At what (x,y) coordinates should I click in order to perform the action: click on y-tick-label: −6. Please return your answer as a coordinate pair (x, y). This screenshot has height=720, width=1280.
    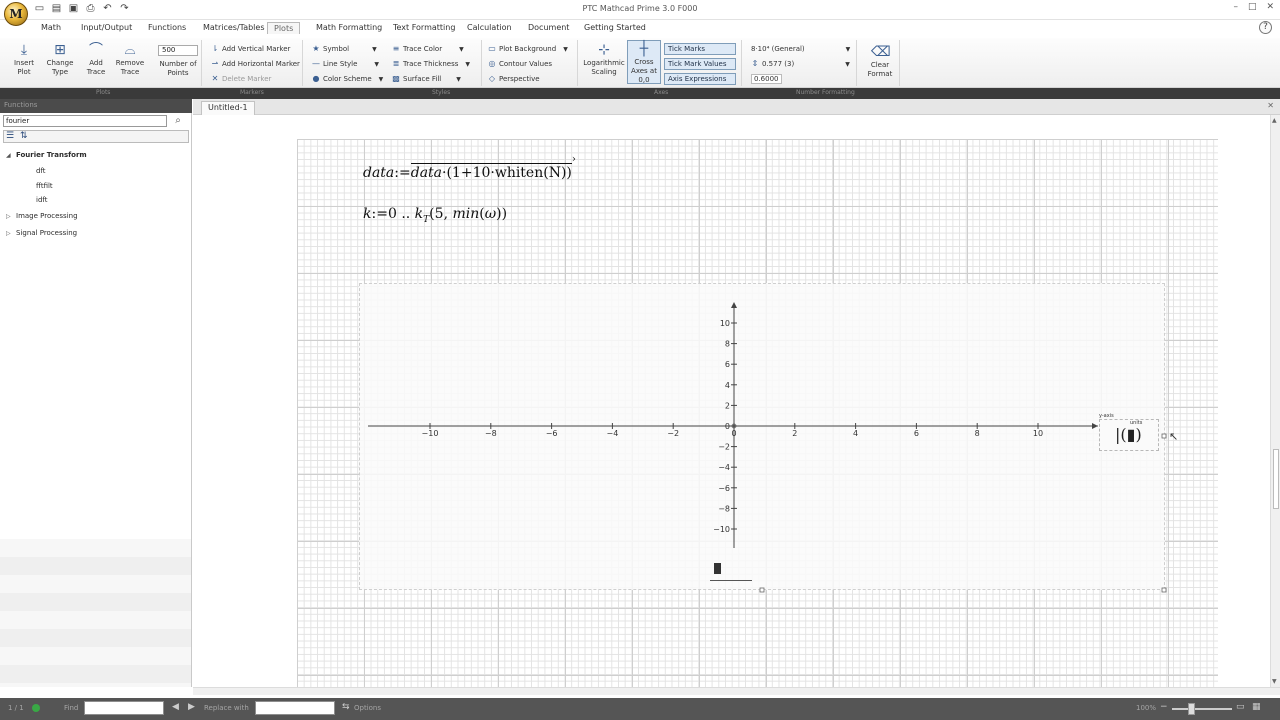
    Looking at the image, I should click on (724, 488).